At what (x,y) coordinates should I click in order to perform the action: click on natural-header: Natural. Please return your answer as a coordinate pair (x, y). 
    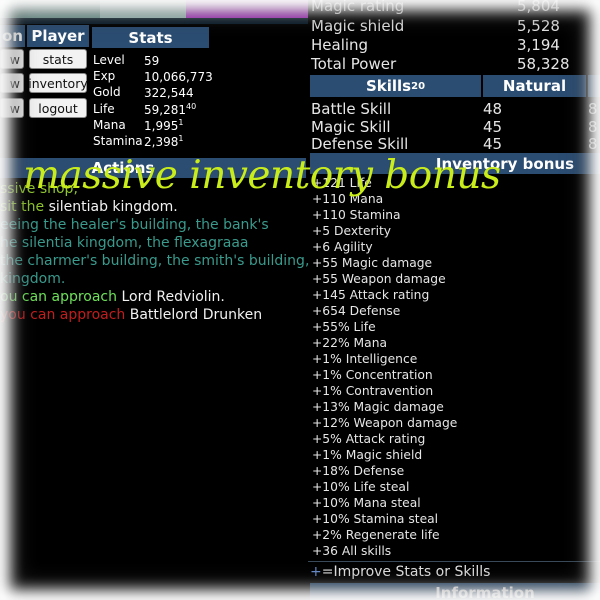
    Looking at the image, I should click on (534, 86).